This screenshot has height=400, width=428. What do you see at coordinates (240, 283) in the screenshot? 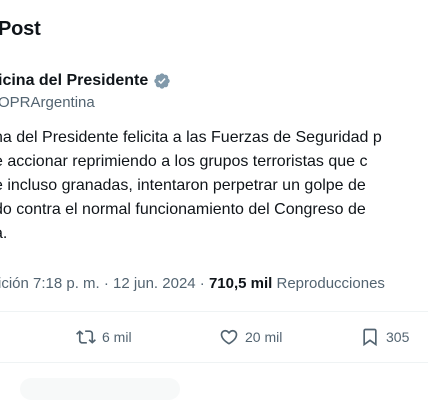
I see `views-count: 710,5 mil` at bounding box center [240, 283].